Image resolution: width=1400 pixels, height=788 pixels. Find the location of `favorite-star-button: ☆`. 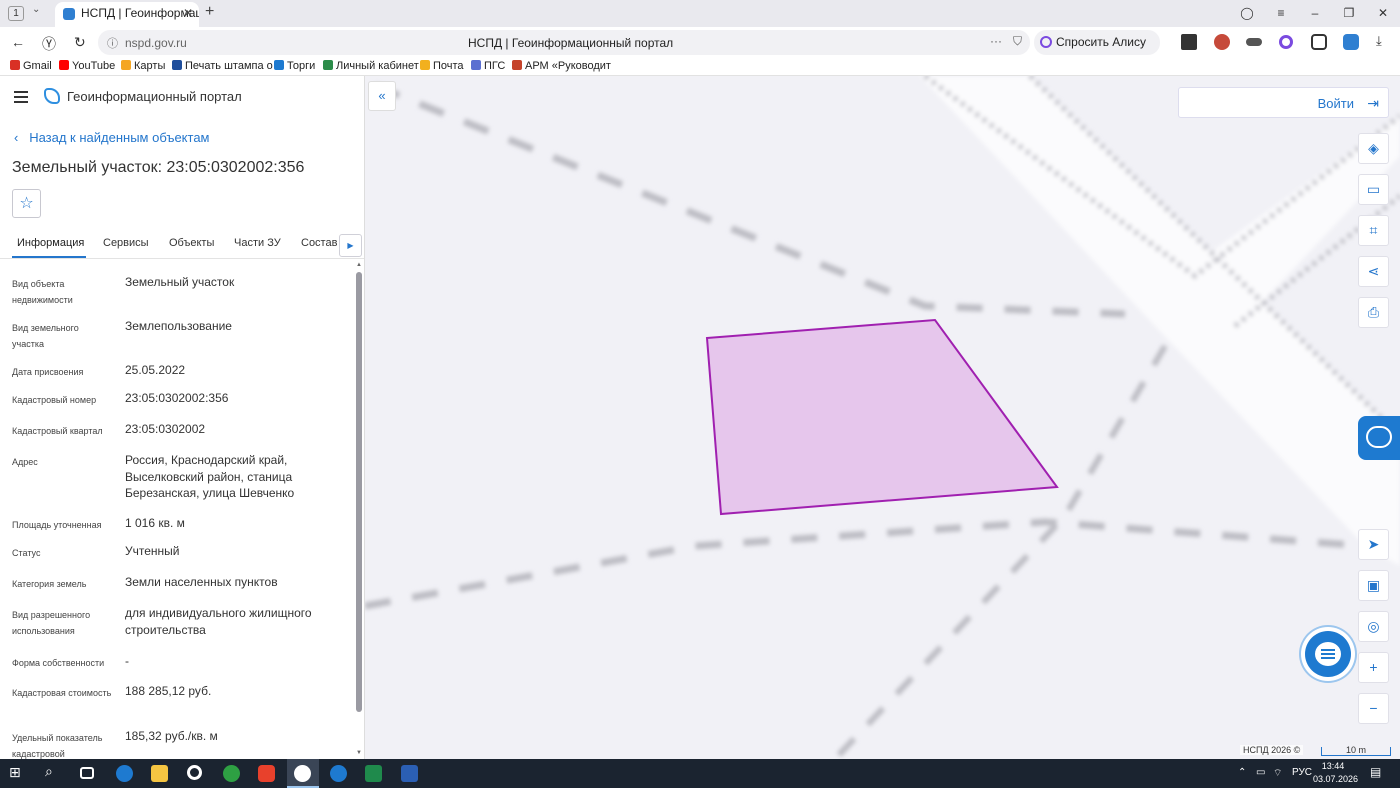

favorite-star-button: ☆ is located at coordinates (26, 203).